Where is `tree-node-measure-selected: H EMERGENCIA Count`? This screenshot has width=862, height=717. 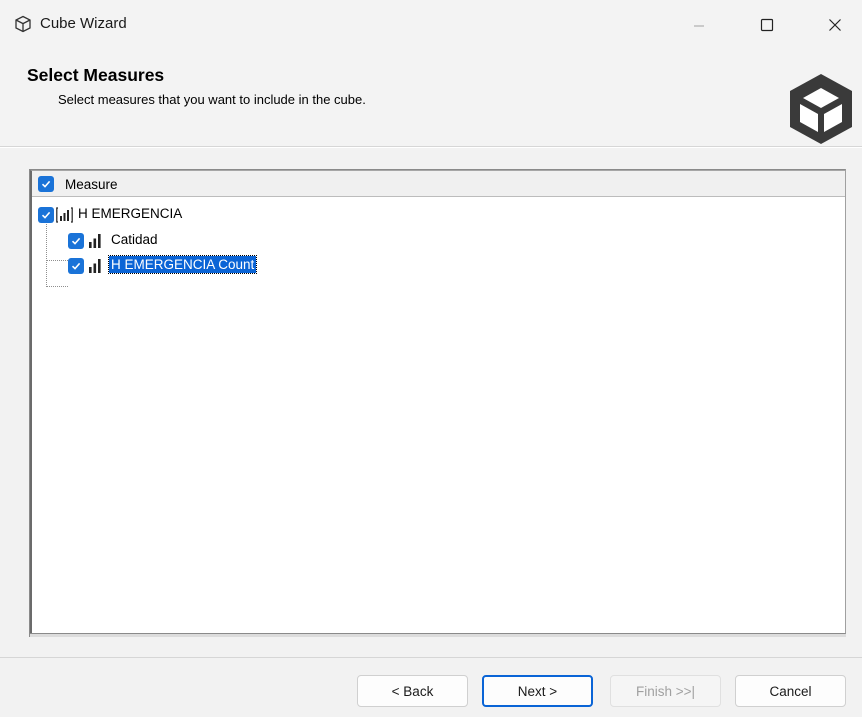 tree-node-measure-selected: H EMERGENCIA Count is located at coordinates (268, 266).